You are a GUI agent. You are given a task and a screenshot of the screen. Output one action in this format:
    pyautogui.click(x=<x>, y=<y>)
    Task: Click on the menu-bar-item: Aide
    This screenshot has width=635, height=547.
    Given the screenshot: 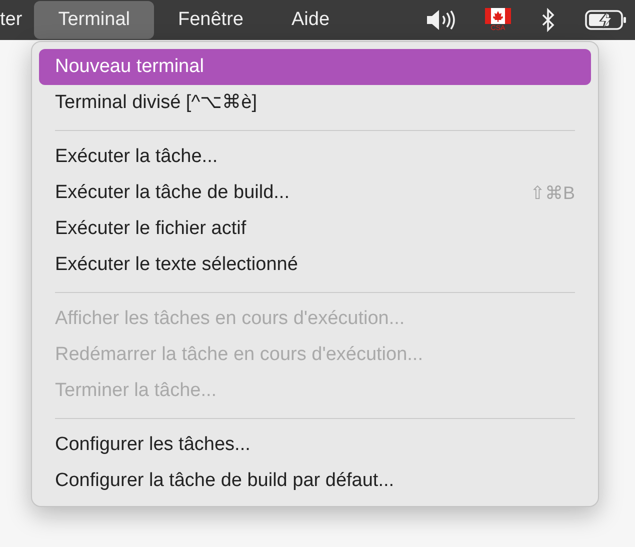 What is the action you would take?
    pyautogui.click(x=310, y=20)
    